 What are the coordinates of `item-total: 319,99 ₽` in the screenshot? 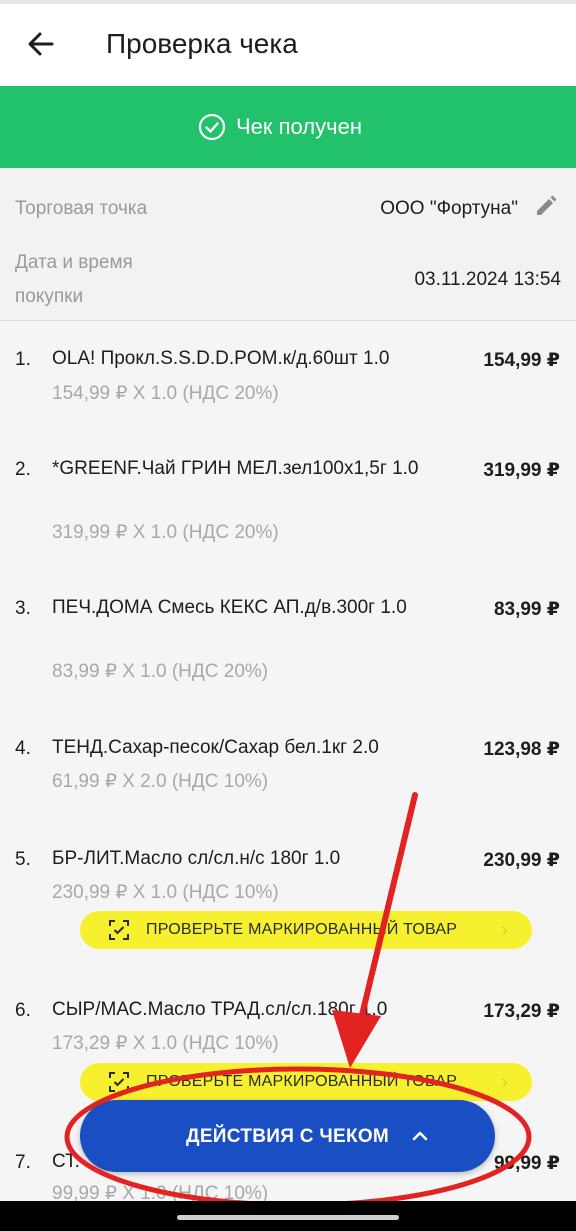 It's located at (521, 470).